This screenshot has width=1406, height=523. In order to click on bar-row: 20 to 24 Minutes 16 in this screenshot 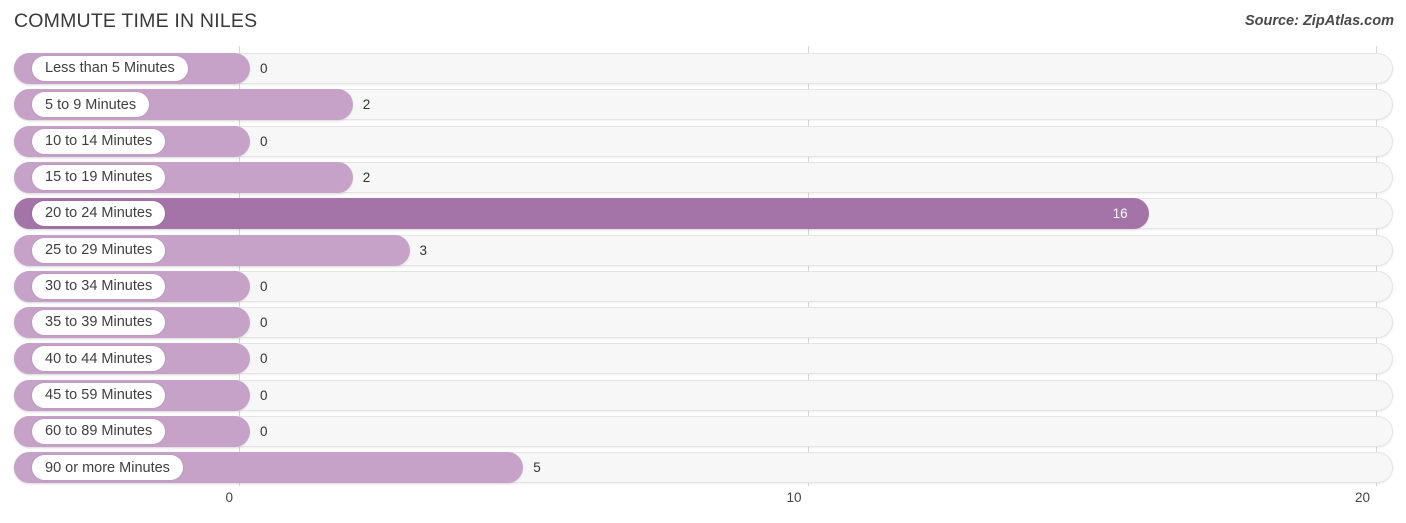, I will do `click(703, 214)`.